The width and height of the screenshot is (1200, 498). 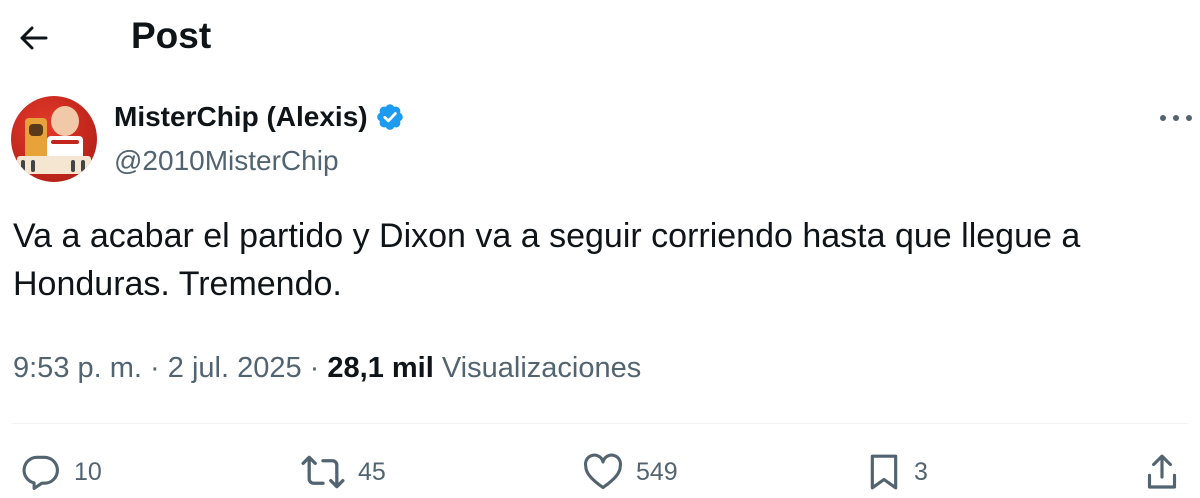 I want to click on divider, so click(x=600, y=423).